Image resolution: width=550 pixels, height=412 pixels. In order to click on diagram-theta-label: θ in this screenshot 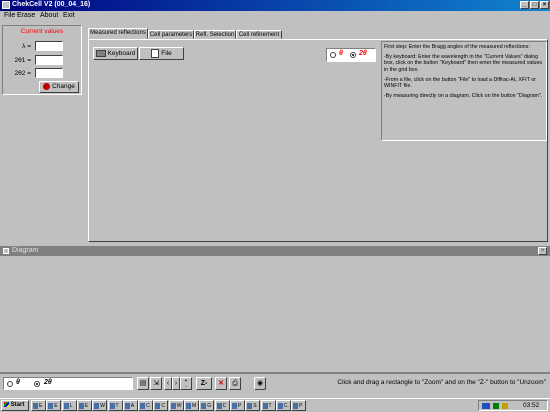, I will do `click(18, 382)`.